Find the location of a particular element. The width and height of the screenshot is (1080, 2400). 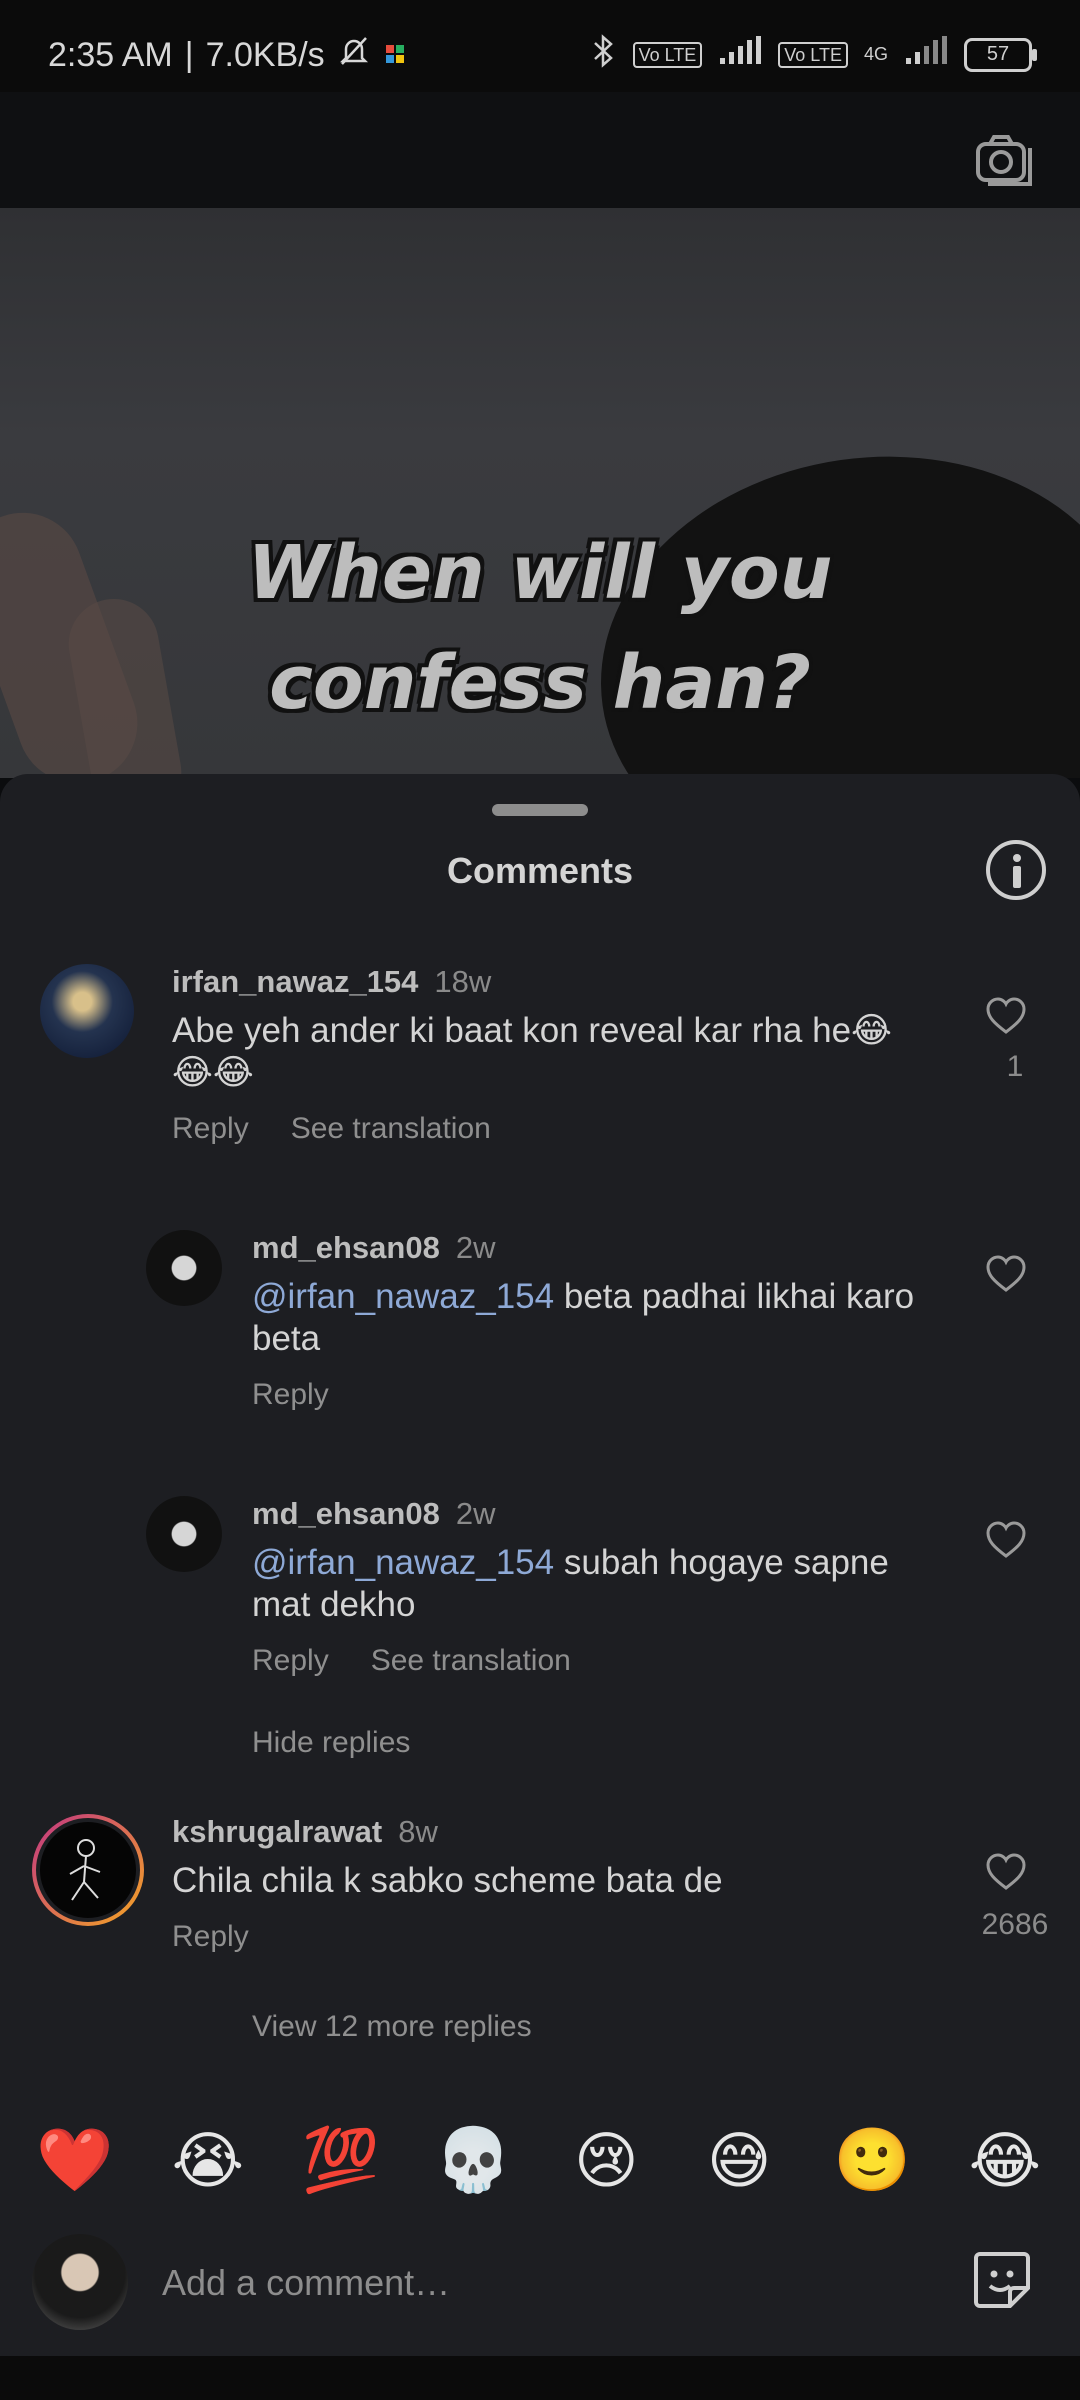

emoji-heart: ❤️ is located at coordinates (75, 2160).